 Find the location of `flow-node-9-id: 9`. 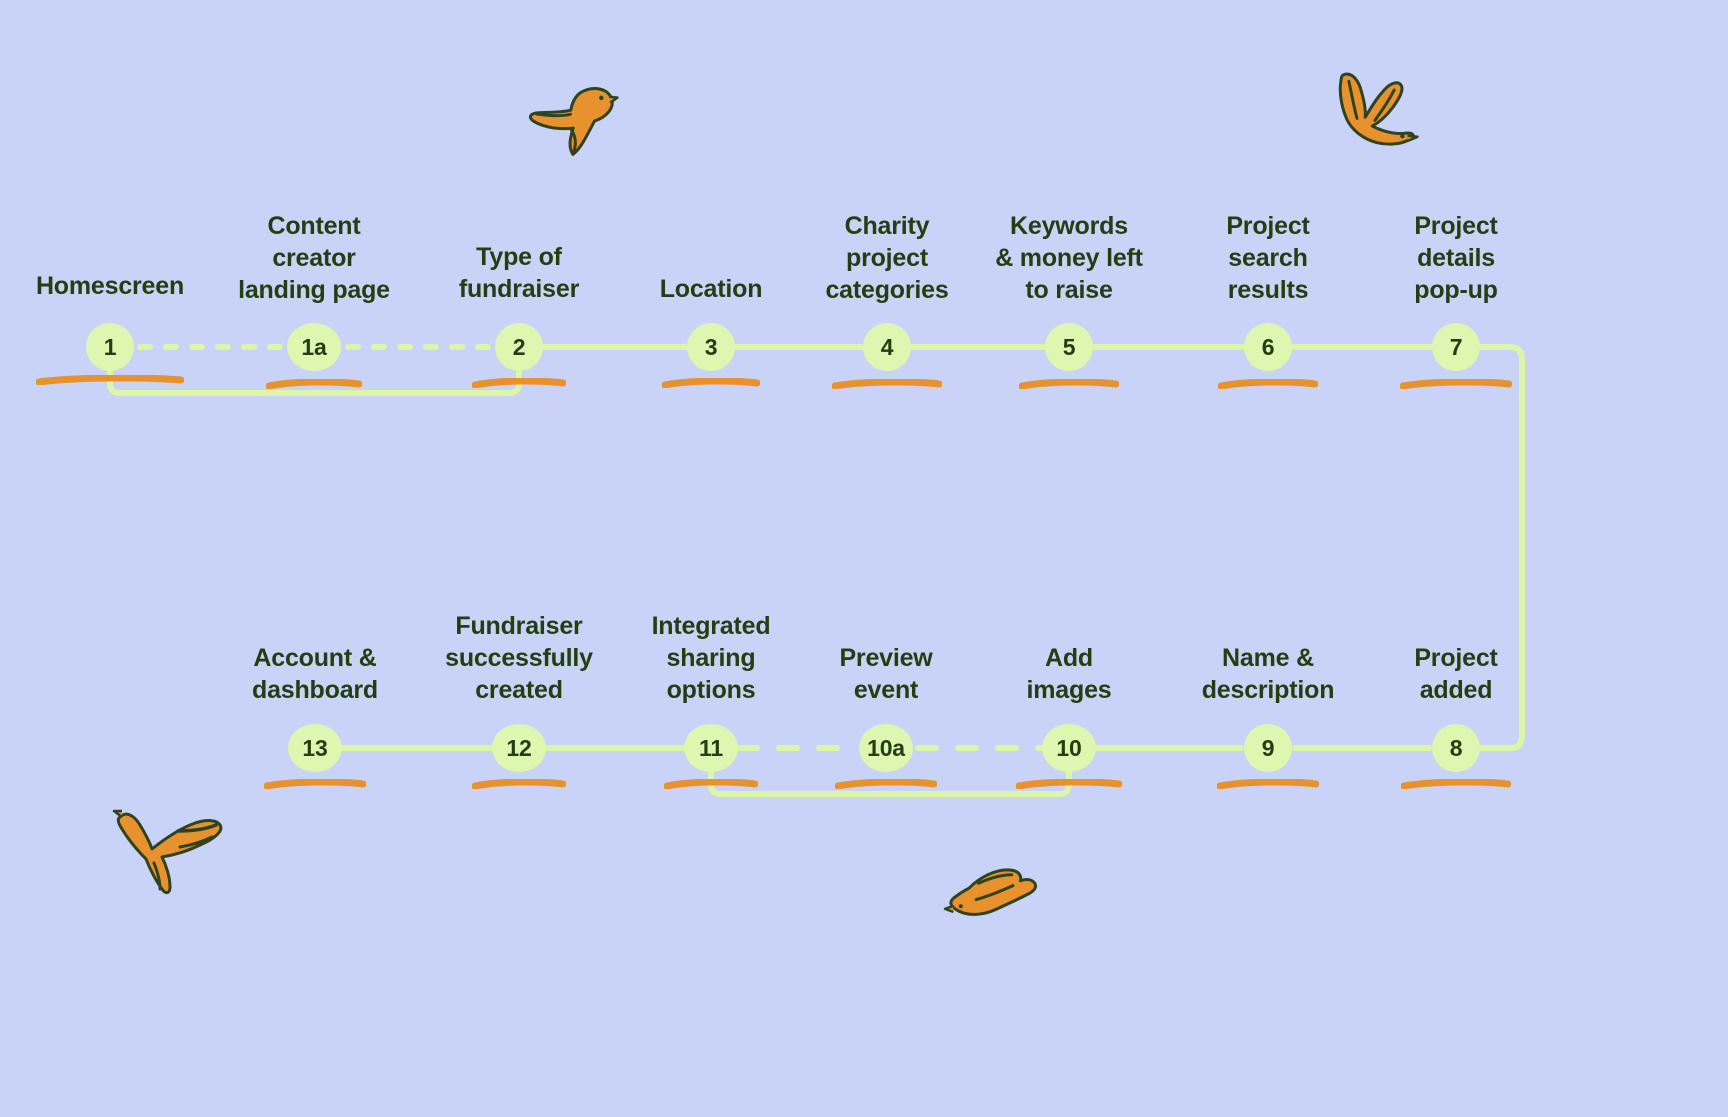

flow-node-9-id: 9 is located at coordinates (1268, 747).